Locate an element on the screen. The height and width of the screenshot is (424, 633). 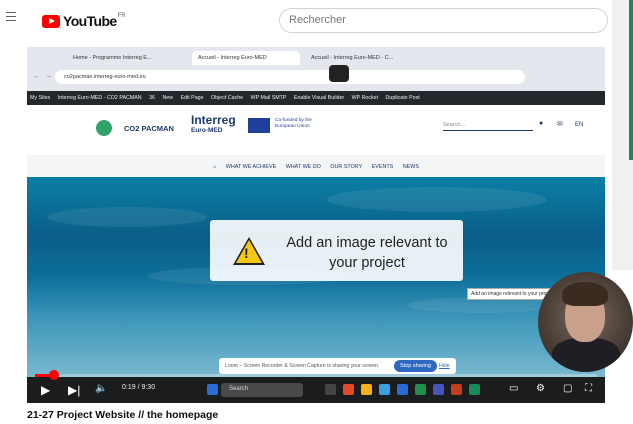
wp-item: Object Cache is located at coordinates (227, 98).